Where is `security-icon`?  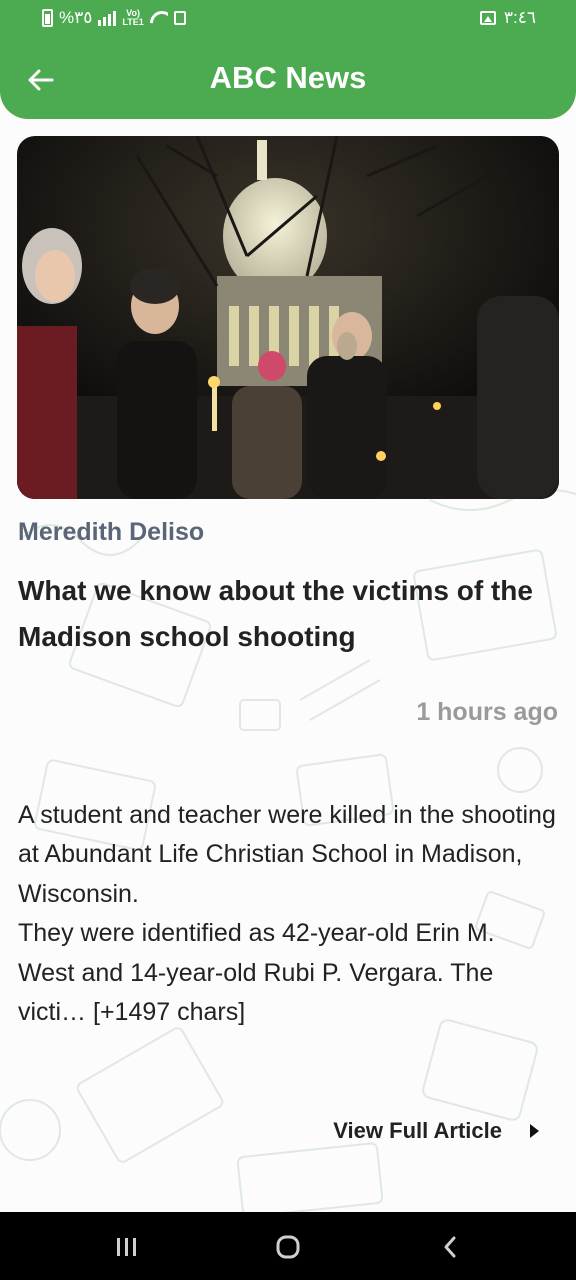 security-icon is located at coordinates (179, 18).